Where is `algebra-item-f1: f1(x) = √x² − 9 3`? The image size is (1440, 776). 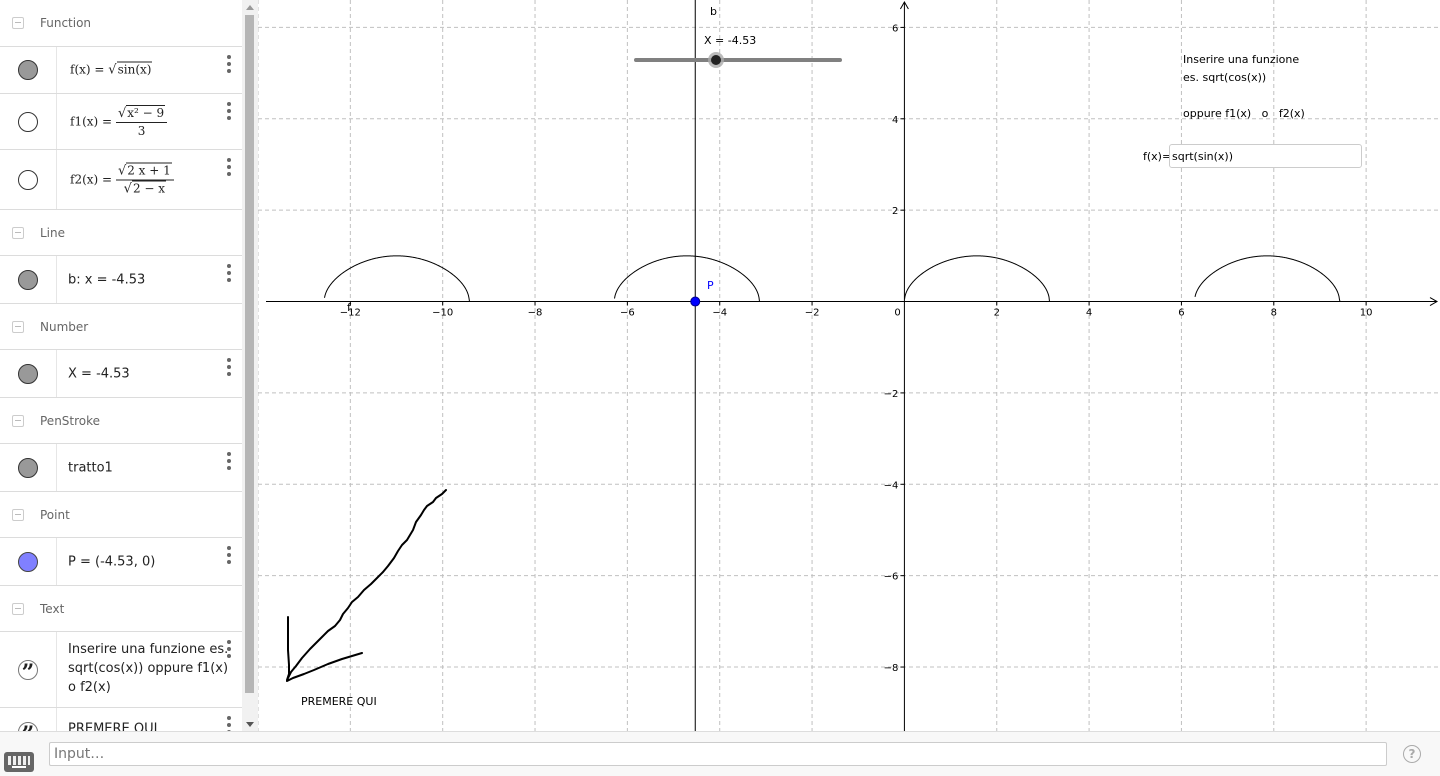
algebra-item-f1: f1(x) = √x² − 9 3 is located at coordinates (121, 121).